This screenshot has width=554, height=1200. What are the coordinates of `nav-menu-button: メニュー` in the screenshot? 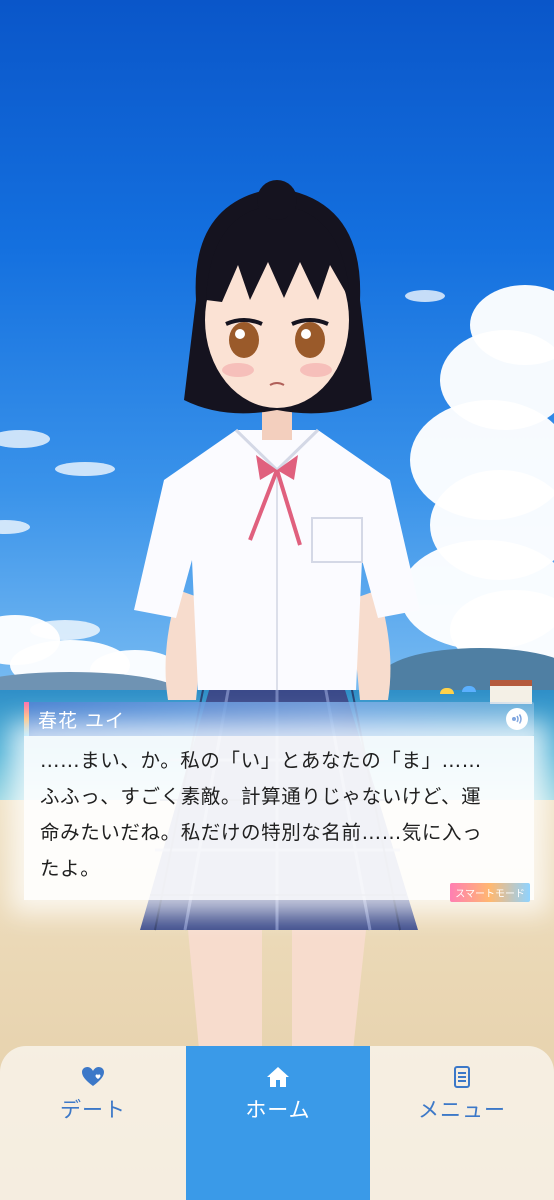 It's located at (462, 1123).